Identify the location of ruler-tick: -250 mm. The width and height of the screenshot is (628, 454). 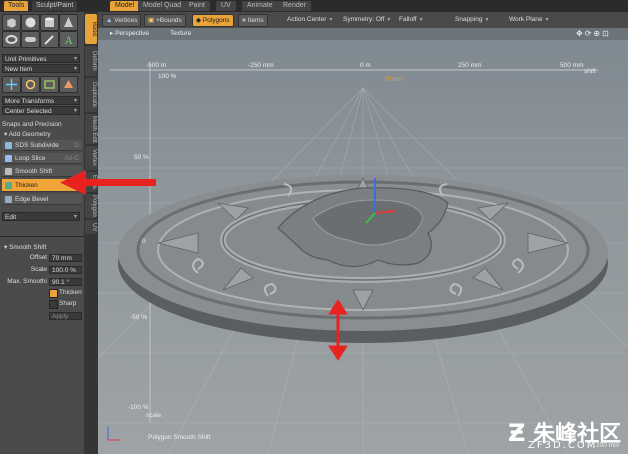
(261, 65).